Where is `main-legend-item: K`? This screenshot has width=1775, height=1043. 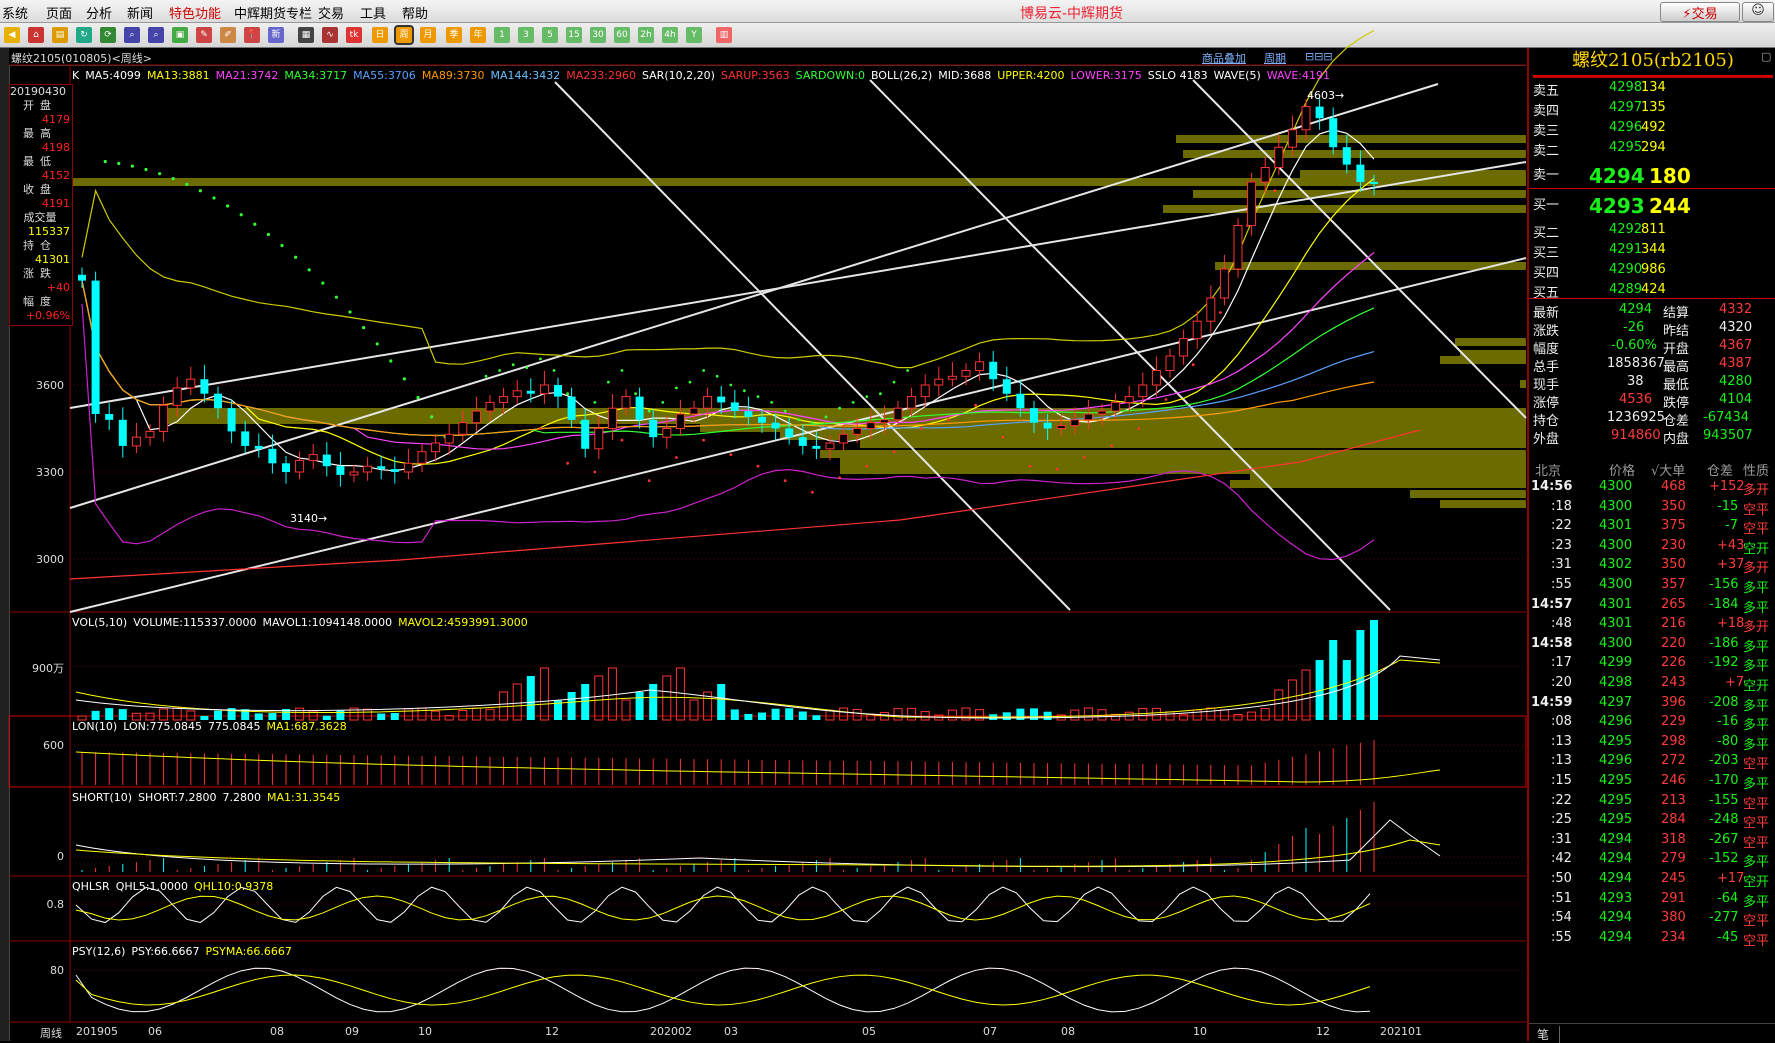
main-legend-item: K is located at coordinates (76, 75).